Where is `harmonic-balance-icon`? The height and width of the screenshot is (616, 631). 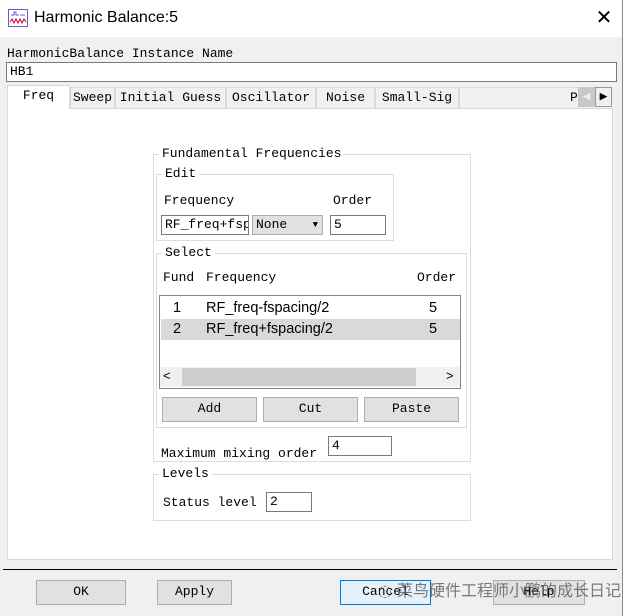
harmonic-balance-icon is located at coordinates (18, 18).